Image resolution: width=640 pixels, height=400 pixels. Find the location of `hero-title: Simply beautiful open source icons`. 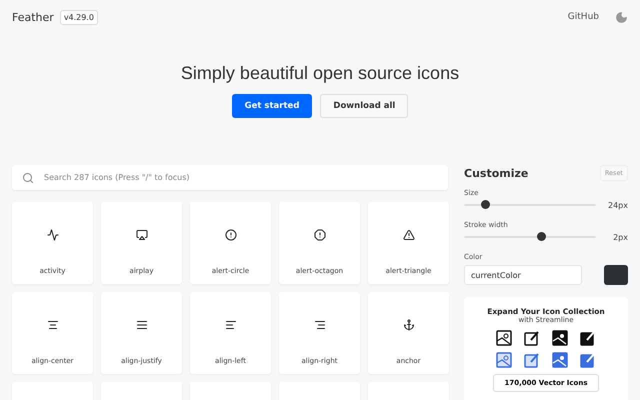

hero-title: Simply beautiful open source icons is located at coordinates (320, 73).